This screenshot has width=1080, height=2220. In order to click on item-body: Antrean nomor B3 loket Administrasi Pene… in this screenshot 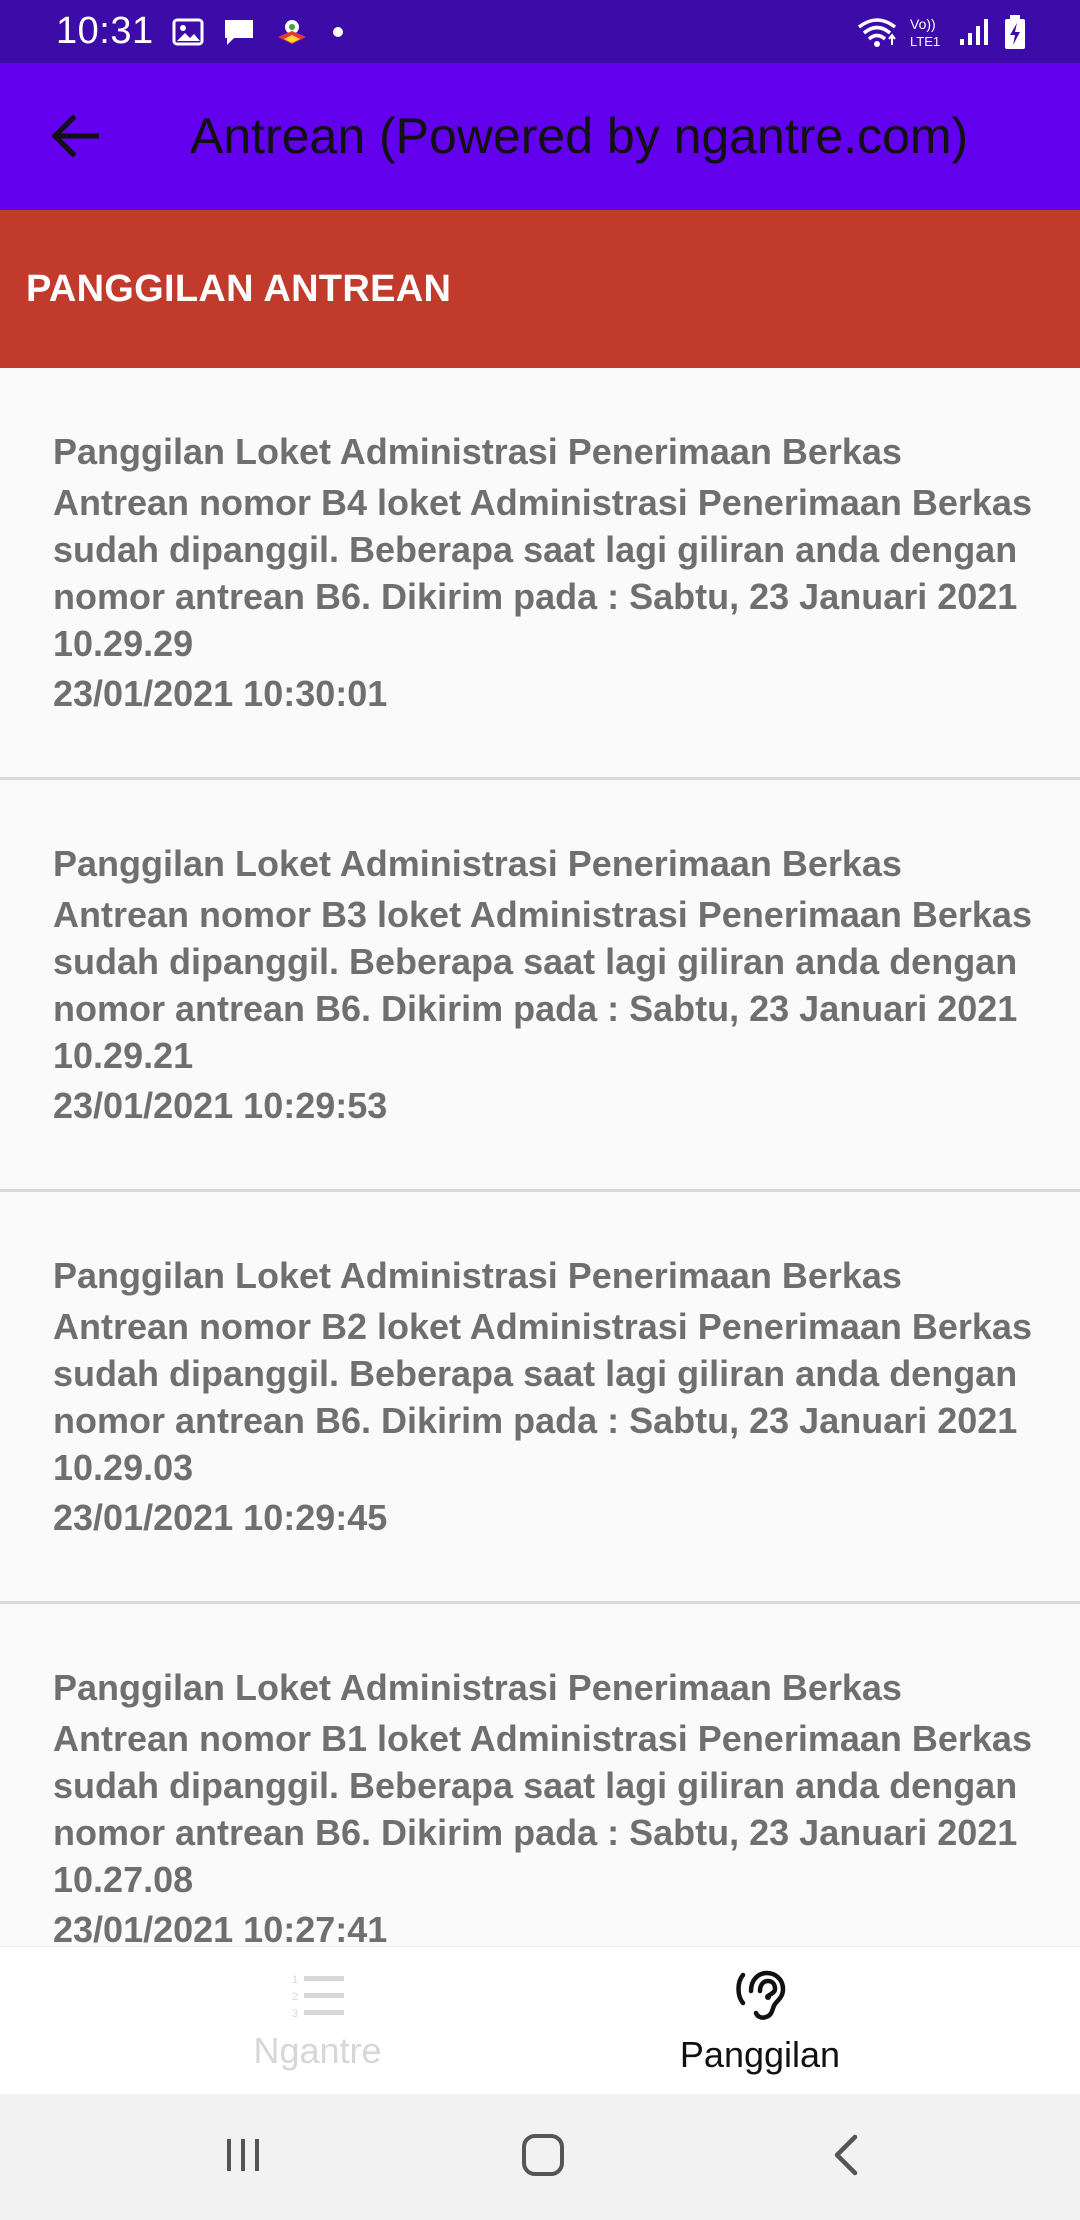, I will do `click(542, 985)`.